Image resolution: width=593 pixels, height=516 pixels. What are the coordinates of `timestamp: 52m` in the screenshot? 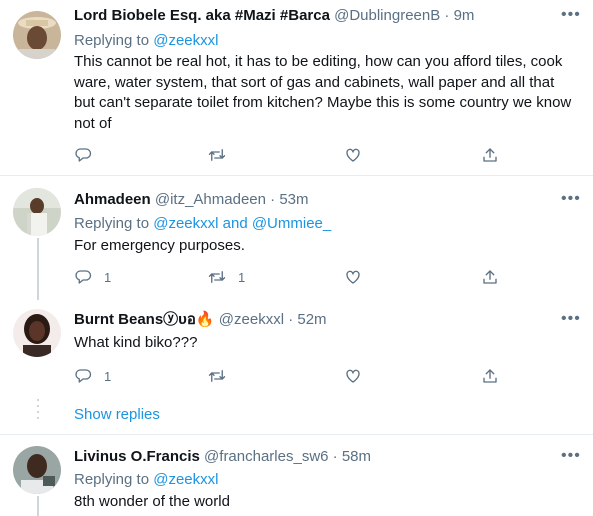 It's located at (311, 319).